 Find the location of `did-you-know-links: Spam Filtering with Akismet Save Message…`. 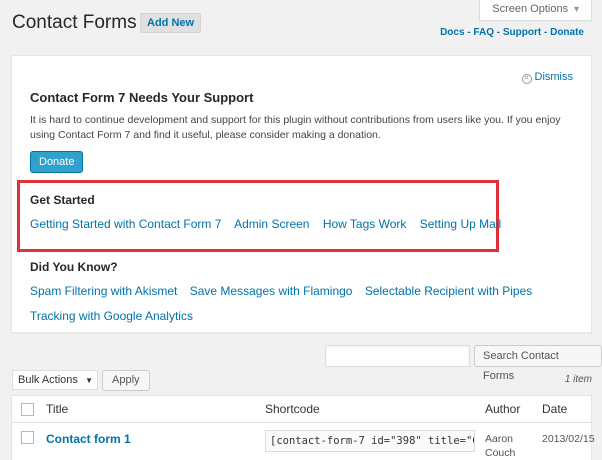

did-you-know-links: Spam Filtering with Akismet Save Message… is located at coordinates (285, 291).